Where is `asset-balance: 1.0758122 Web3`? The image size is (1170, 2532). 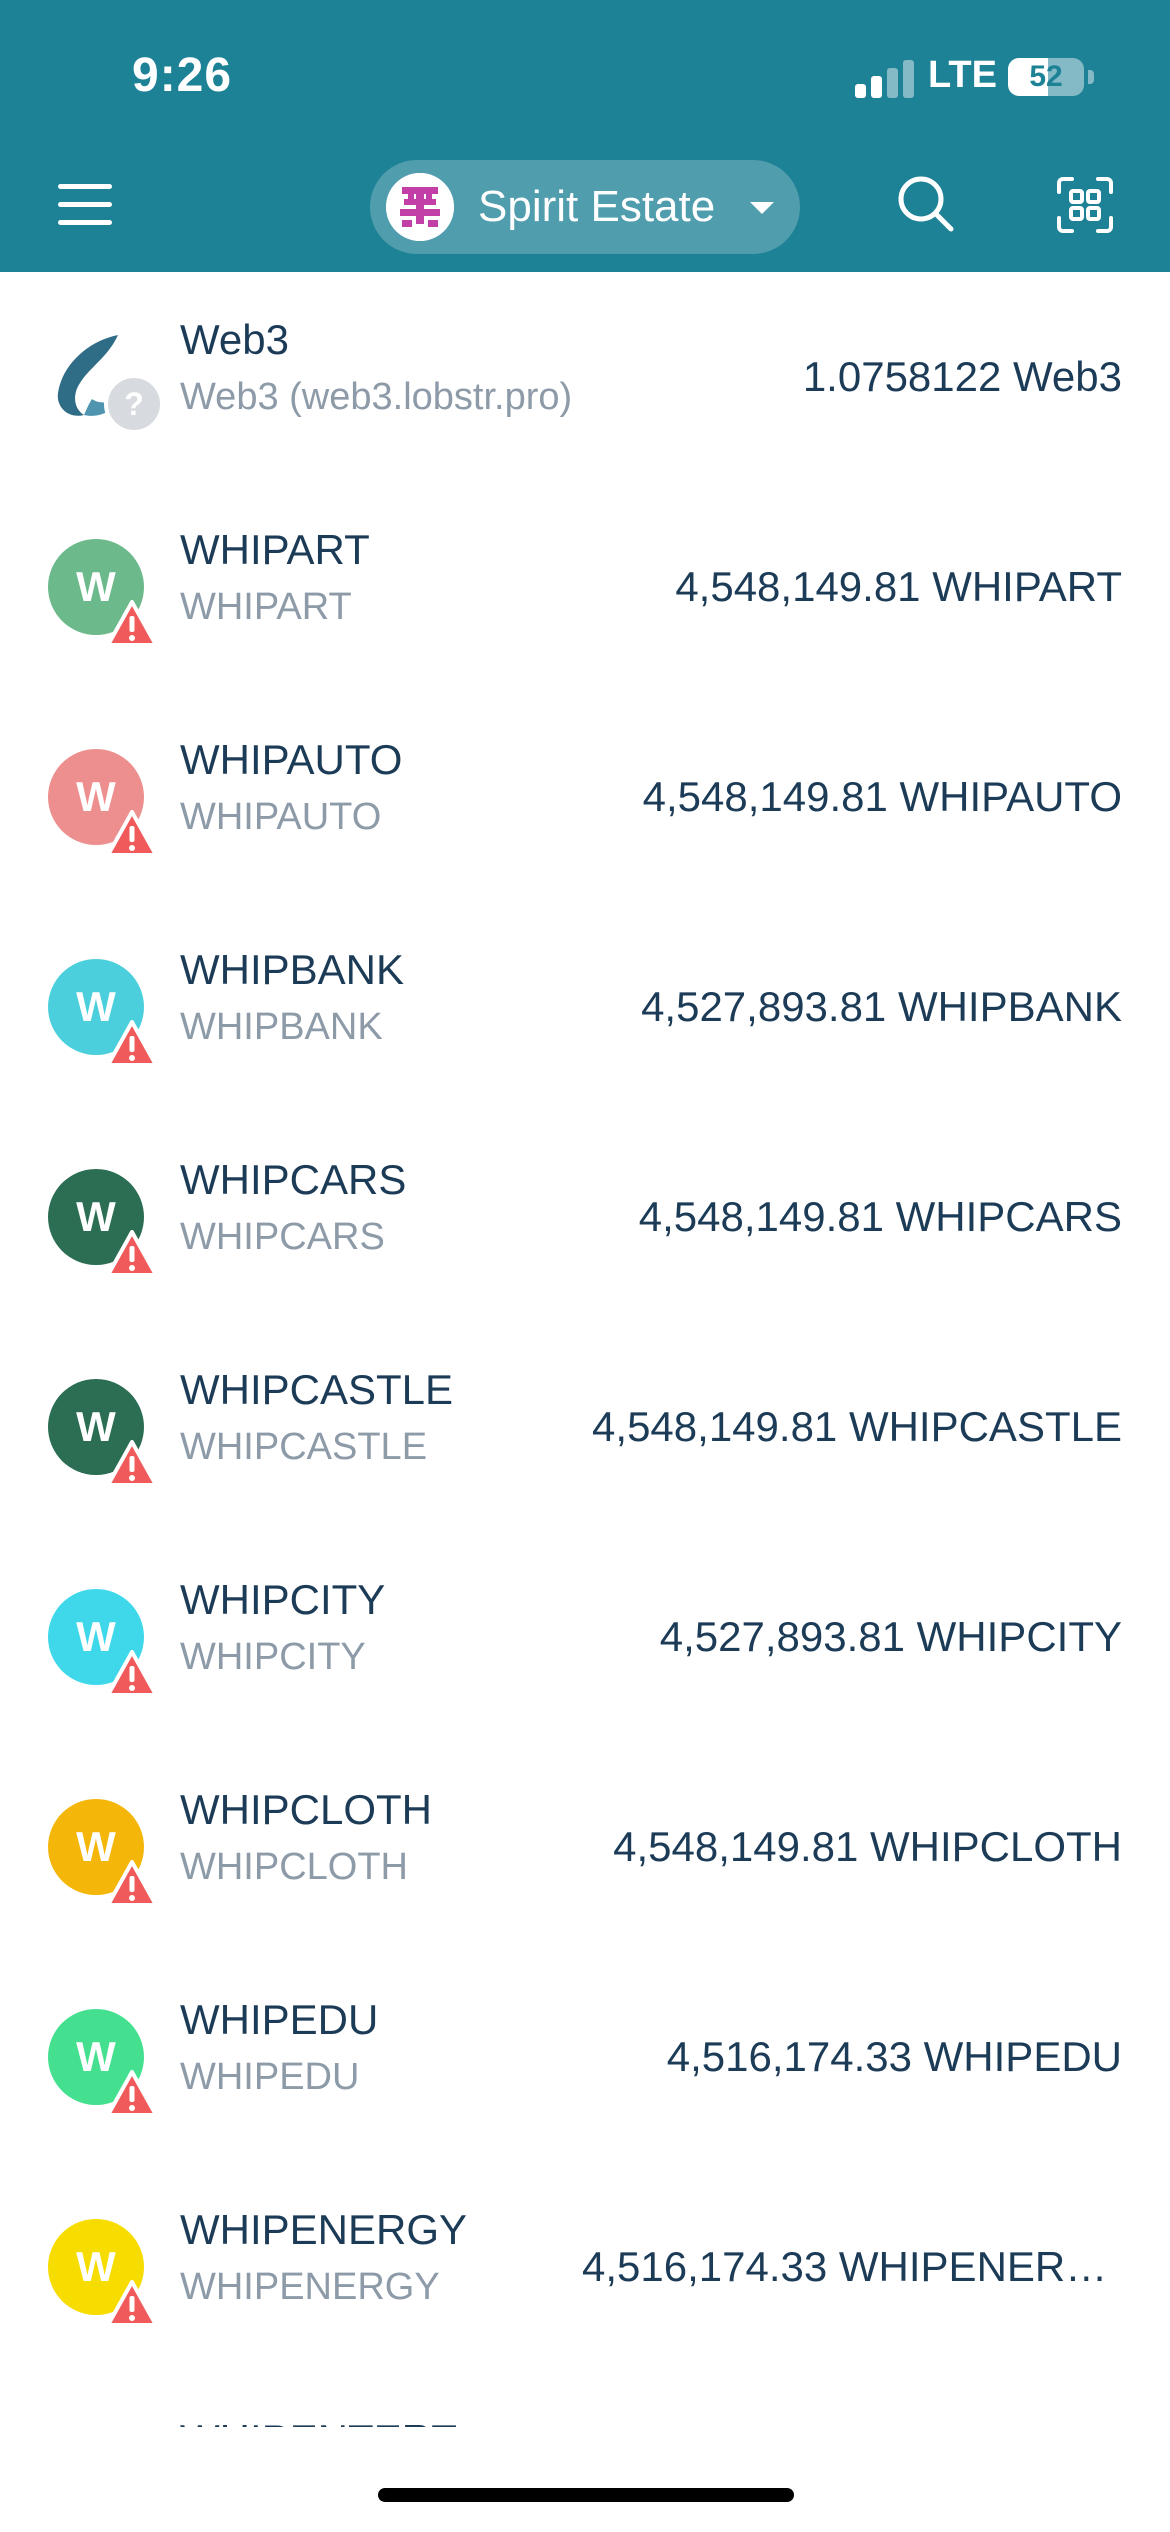
asset-balance: 1.0758122 Web3 is located at coordinates (962, 376).